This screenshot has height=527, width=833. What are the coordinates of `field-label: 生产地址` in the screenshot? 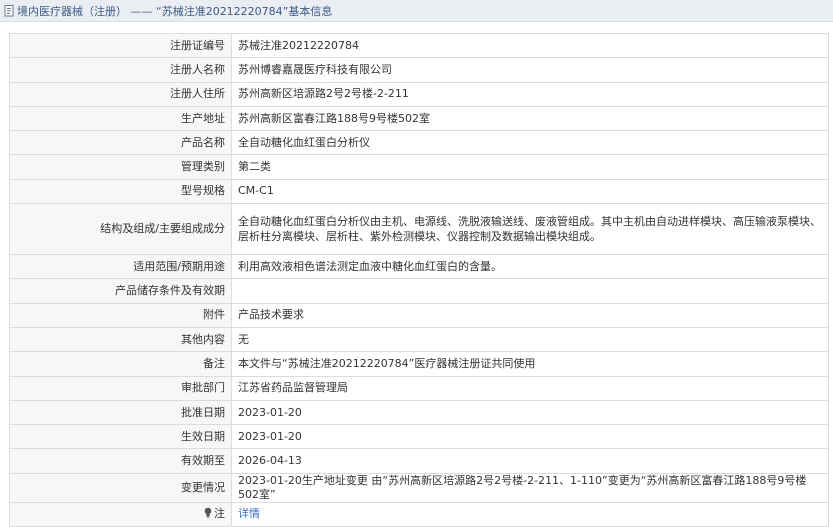 It's located at (120, 118).